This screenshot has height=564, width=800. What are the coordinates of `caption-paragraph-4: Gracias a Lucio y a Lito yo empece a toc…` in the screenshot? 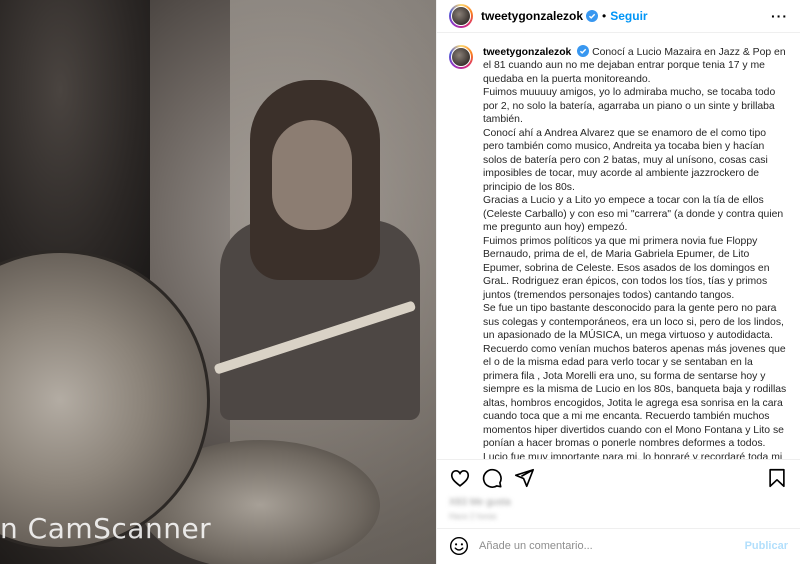 It's located at (633, 214).